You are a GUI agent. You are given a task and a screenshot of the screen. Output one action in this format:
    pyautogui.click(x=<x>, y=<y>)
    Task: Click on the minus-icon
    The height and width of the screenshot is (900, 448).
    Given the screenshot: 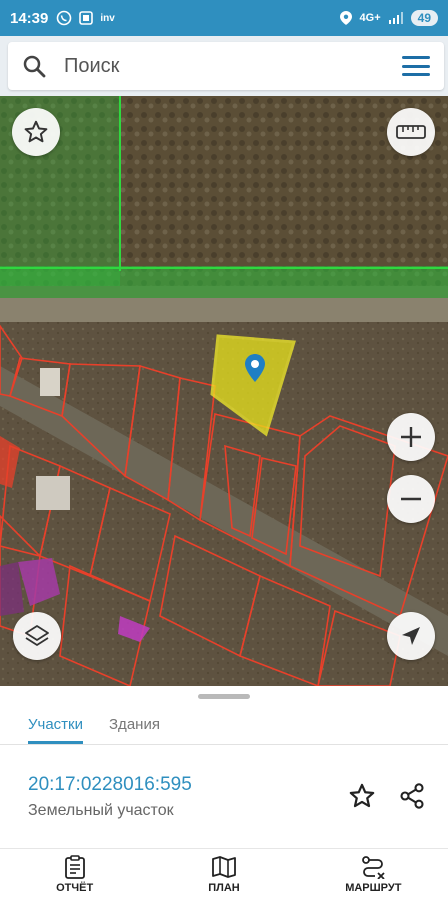 What is the action you would take?
    pyautogui.click(x=411, y=499)
    